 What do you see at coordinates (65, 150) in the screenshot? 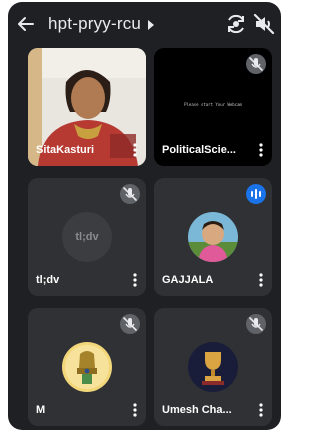
I see `participant-name: SitaKasturi` at bounding box center [65, 150].